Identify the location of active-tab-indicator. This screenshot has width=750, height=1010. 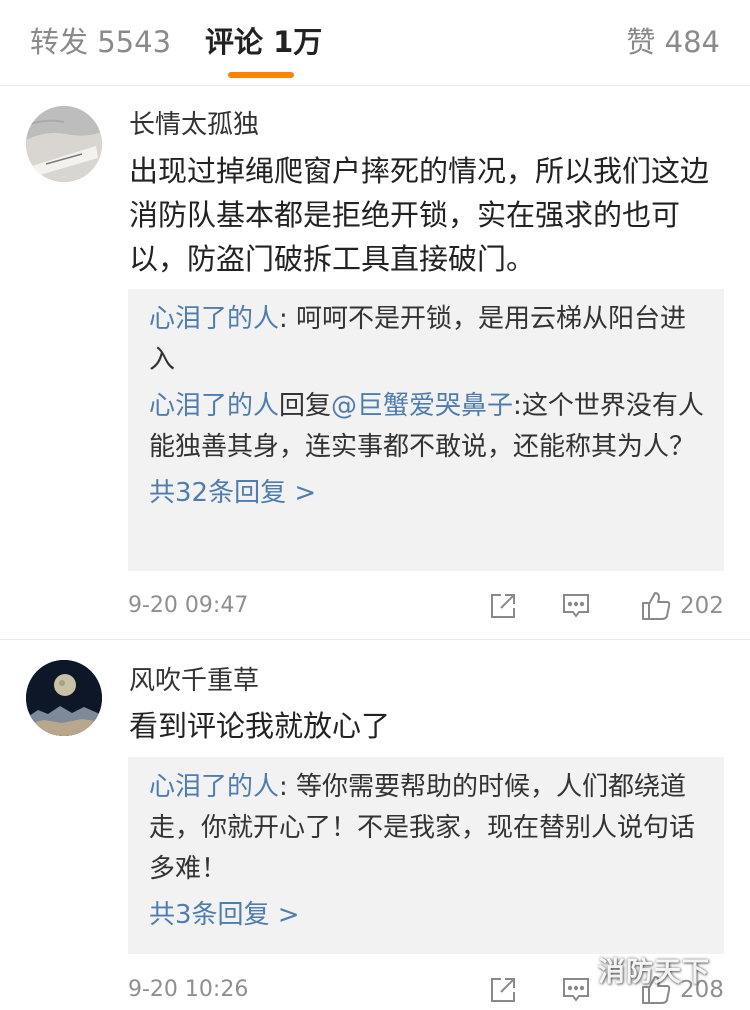
(261, 75).